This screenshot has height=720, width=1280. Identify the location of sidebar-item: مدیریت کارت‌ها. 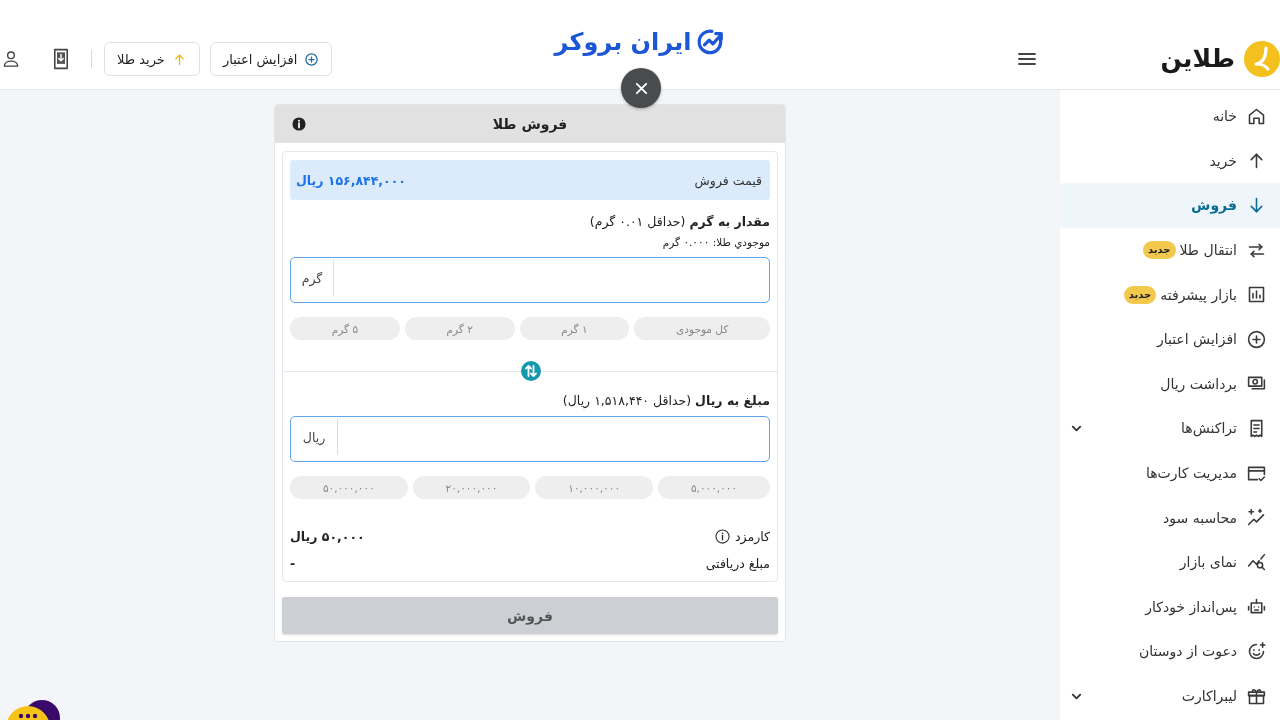
(1170, 473).